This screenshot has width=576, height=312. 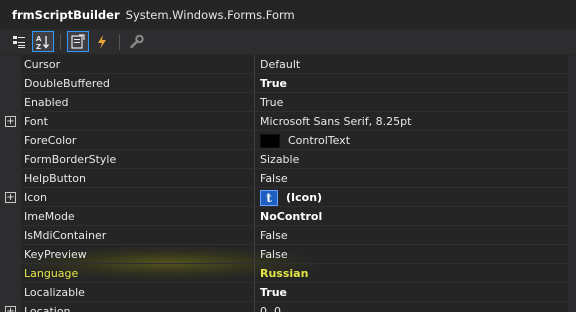 I want to click on property-name: Cursor, so click(x=42, y=64).